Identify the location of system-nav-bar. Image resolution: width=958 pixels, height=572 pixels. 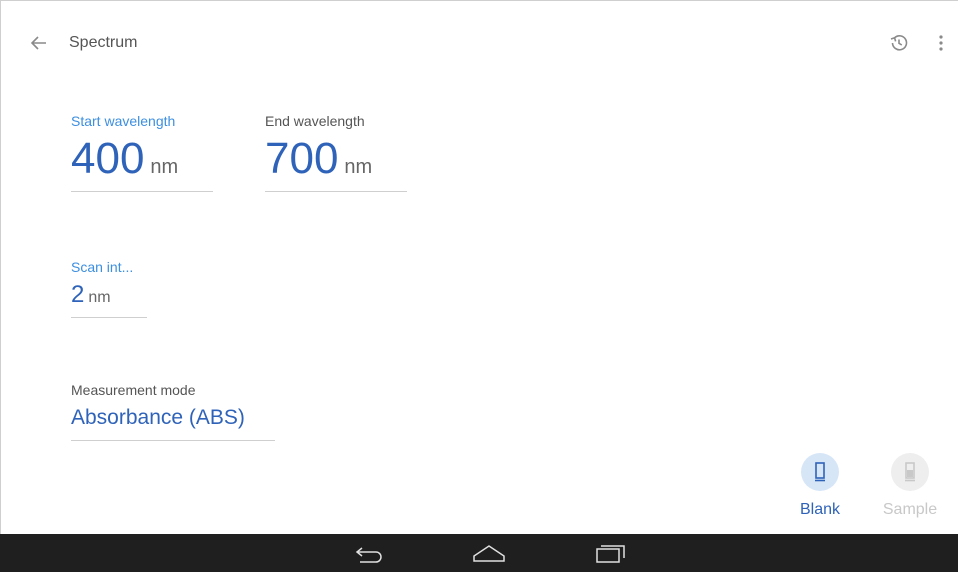
(479, 553).